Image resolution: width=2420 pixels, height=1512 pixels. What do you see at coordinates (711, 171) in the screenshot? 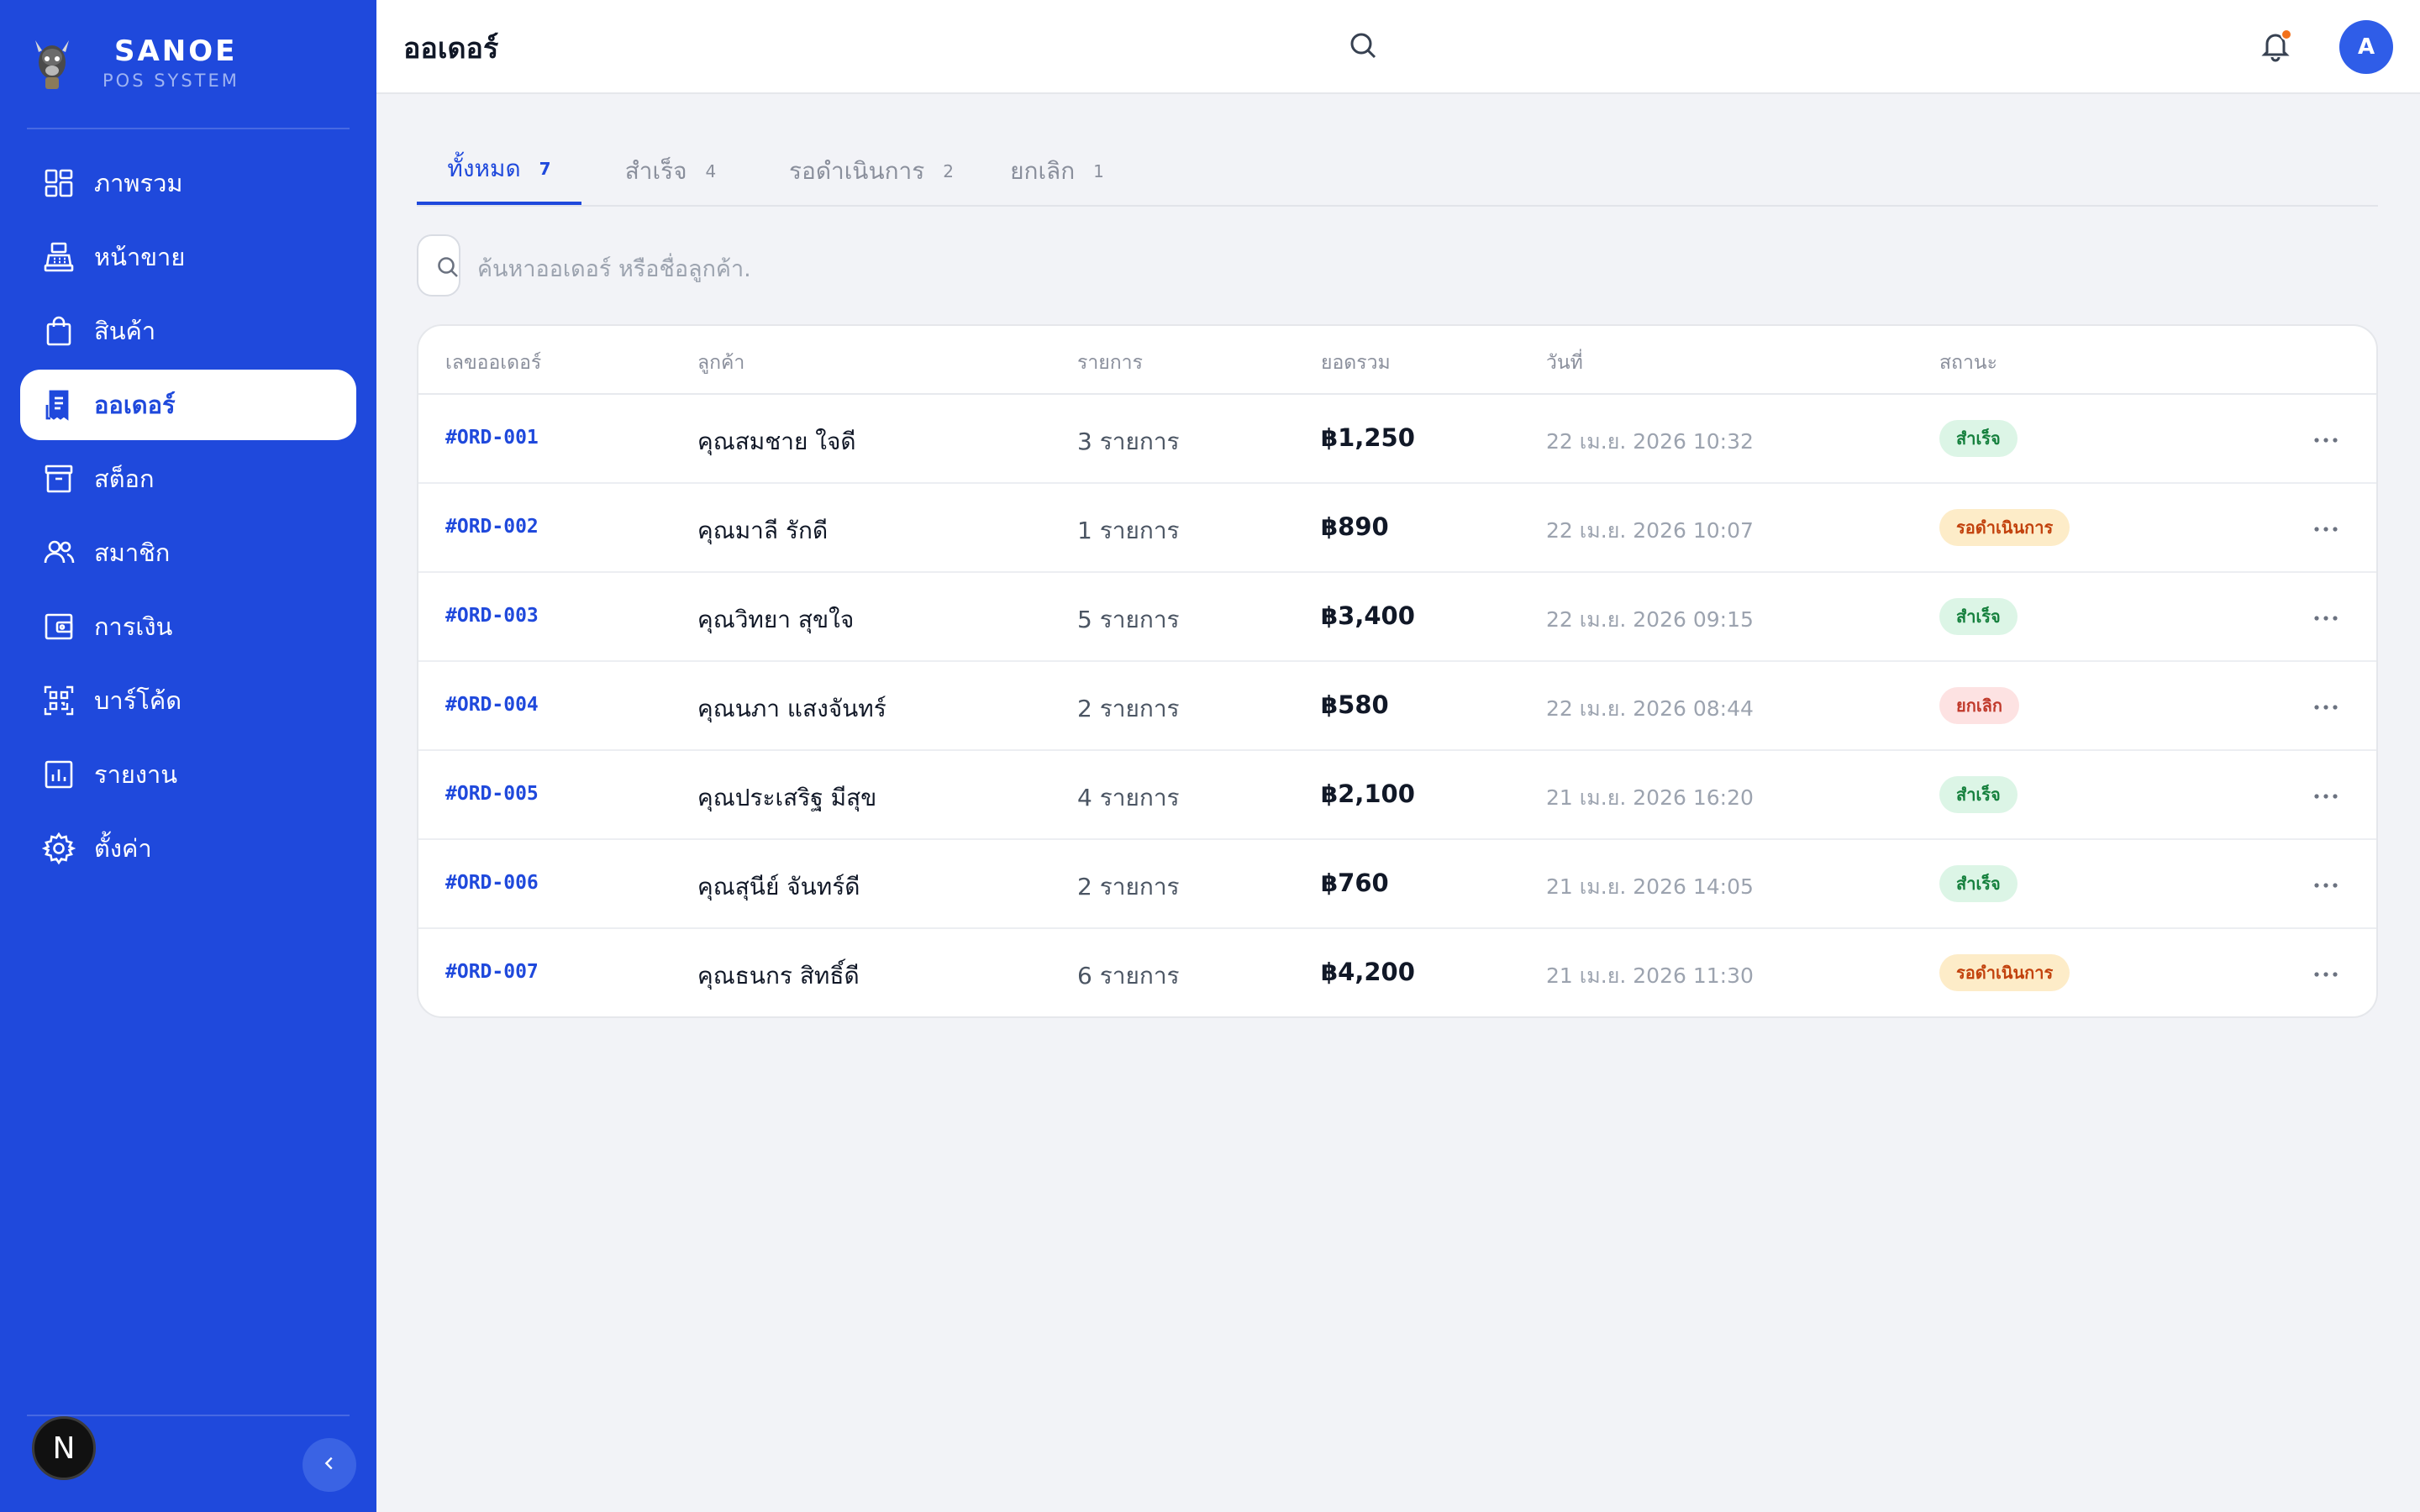
I see `tab-count: 4` at bounding box center [711, 171].